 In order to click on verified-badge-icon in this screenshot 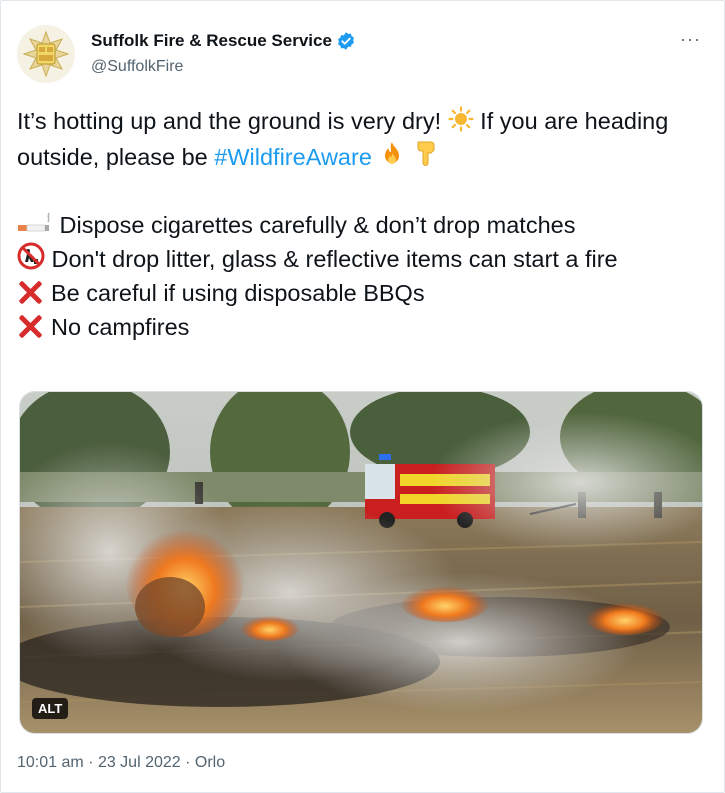, I will do `click(346, 41)`.